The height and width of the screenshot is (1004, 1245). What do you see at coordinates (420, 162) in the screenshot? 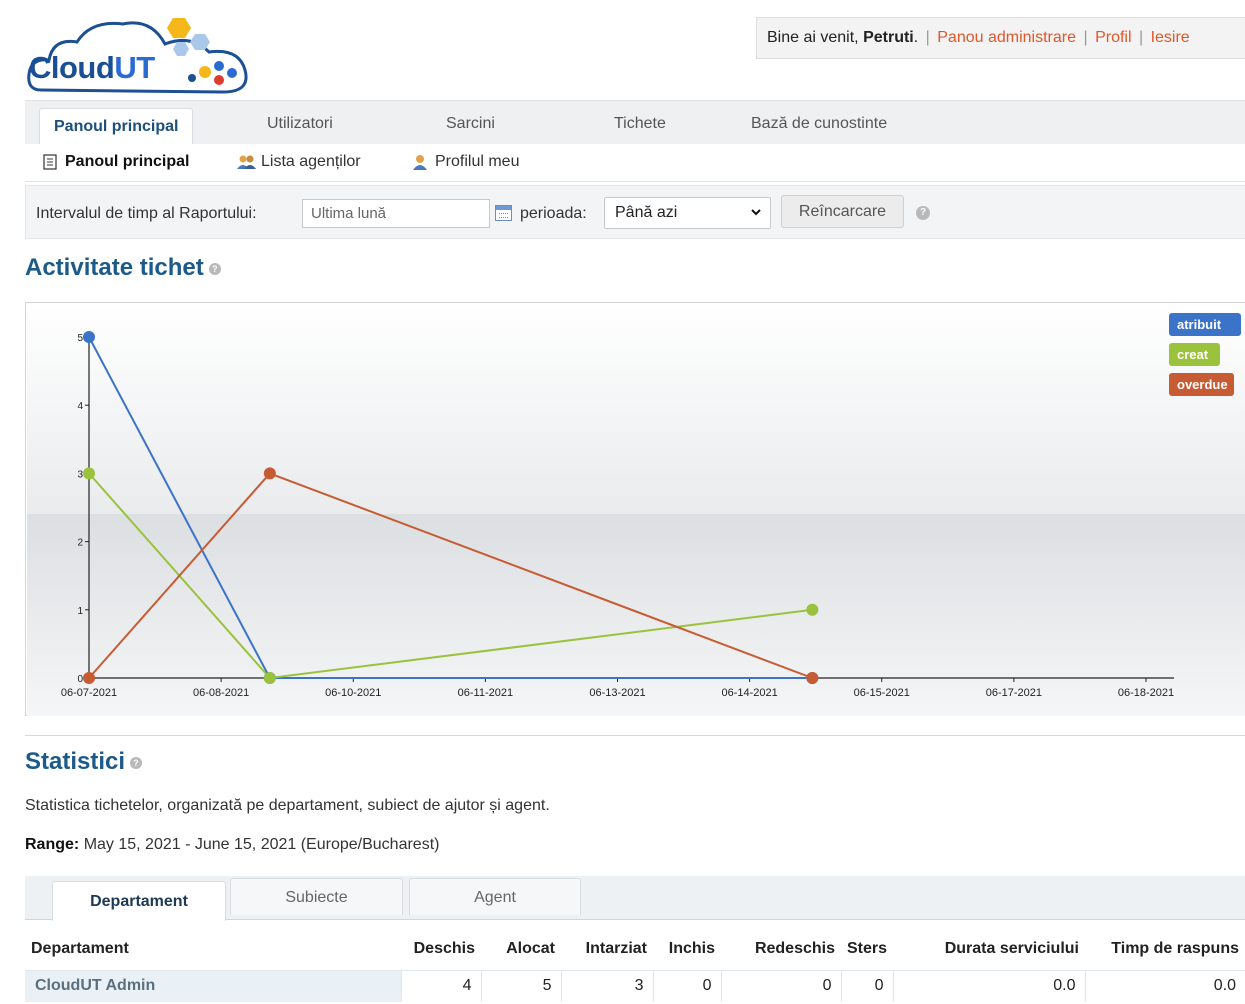
I see `user-icon` at bounding box center [420, 162].